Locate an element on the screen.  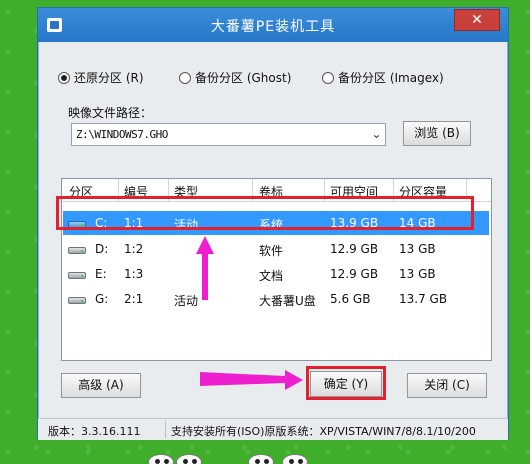
cell-free-space: 5.6 GB is located at coordinates (350, 299).